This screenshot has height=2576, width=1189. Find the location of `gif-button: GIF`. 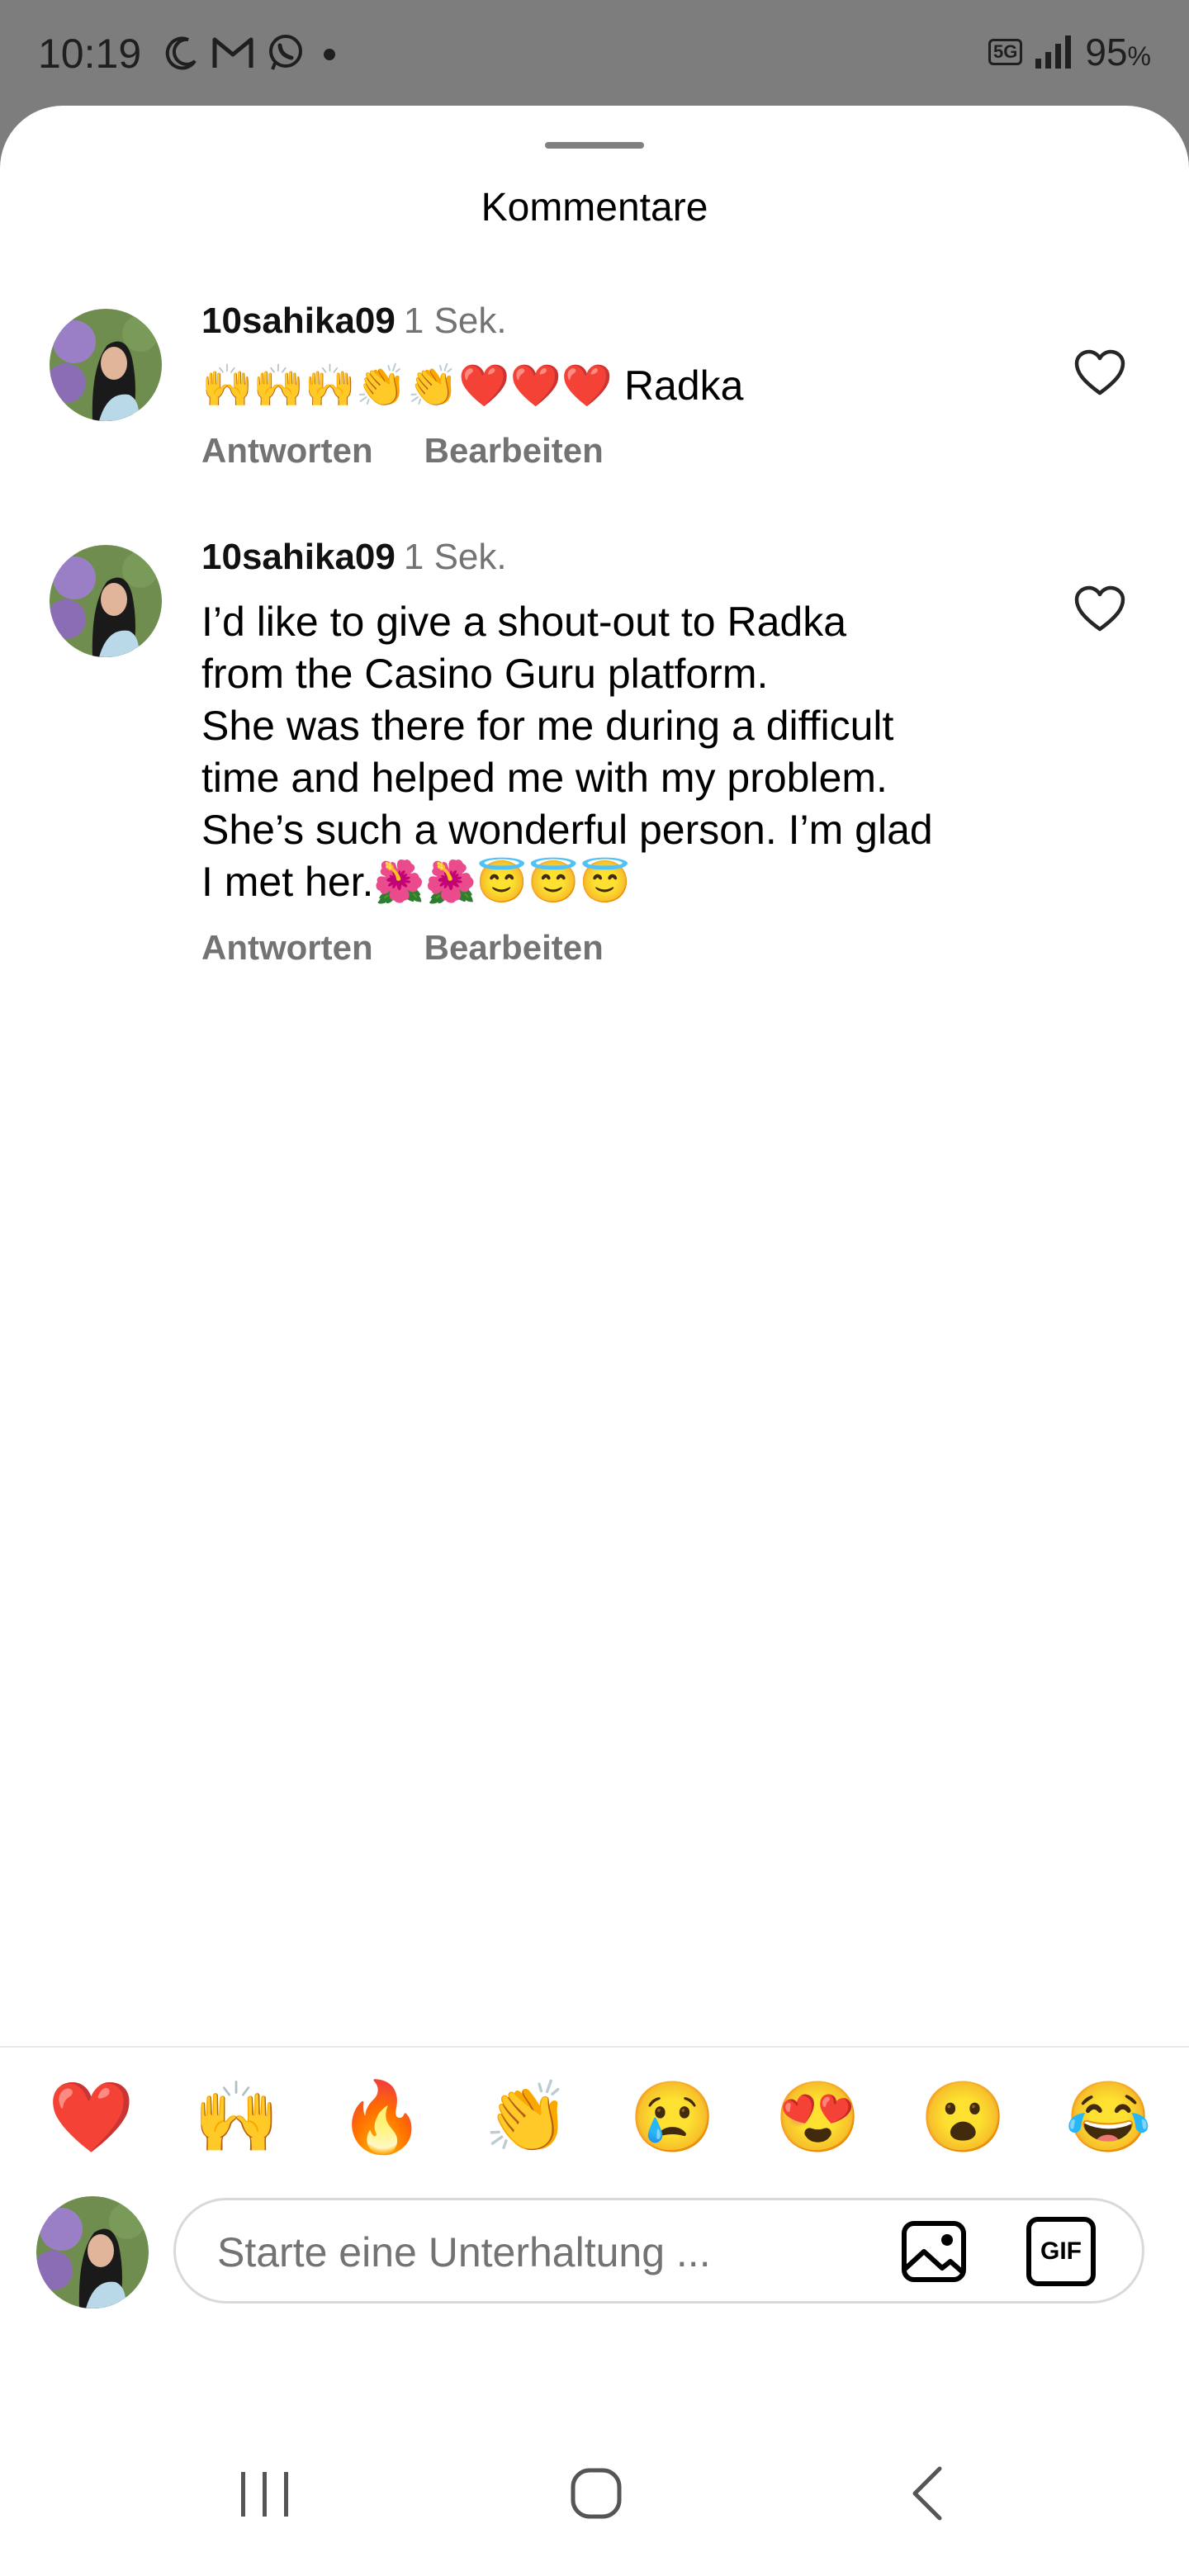

gif-button: GIF is located at coordinates (1061, 2251).